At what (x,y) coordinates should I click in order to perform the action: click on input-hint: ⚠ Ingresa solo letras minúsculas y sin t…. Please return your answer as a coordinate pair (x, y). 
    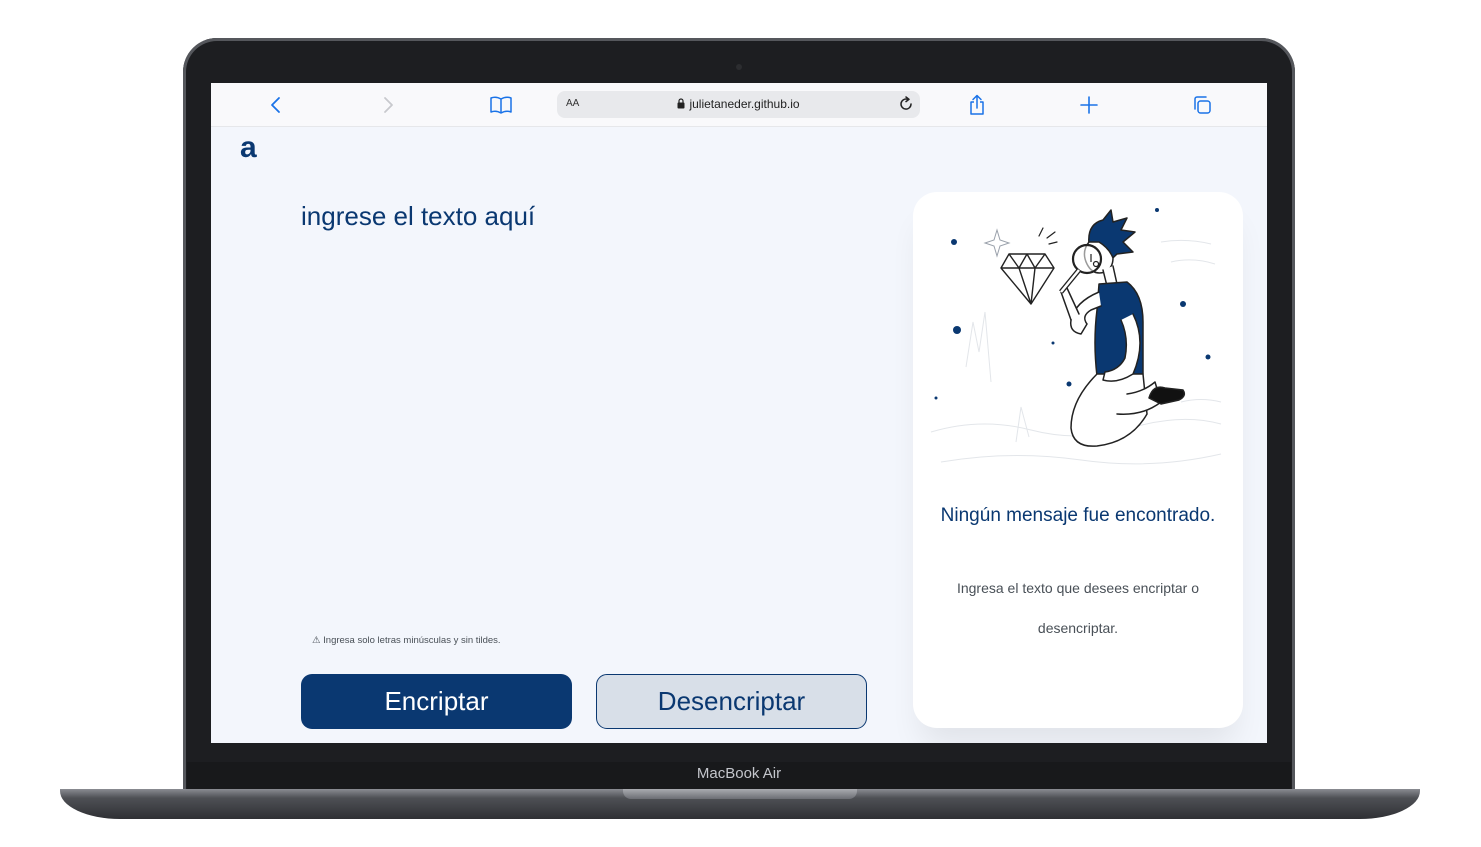
    Looking at the image, I should click on (406, 640).